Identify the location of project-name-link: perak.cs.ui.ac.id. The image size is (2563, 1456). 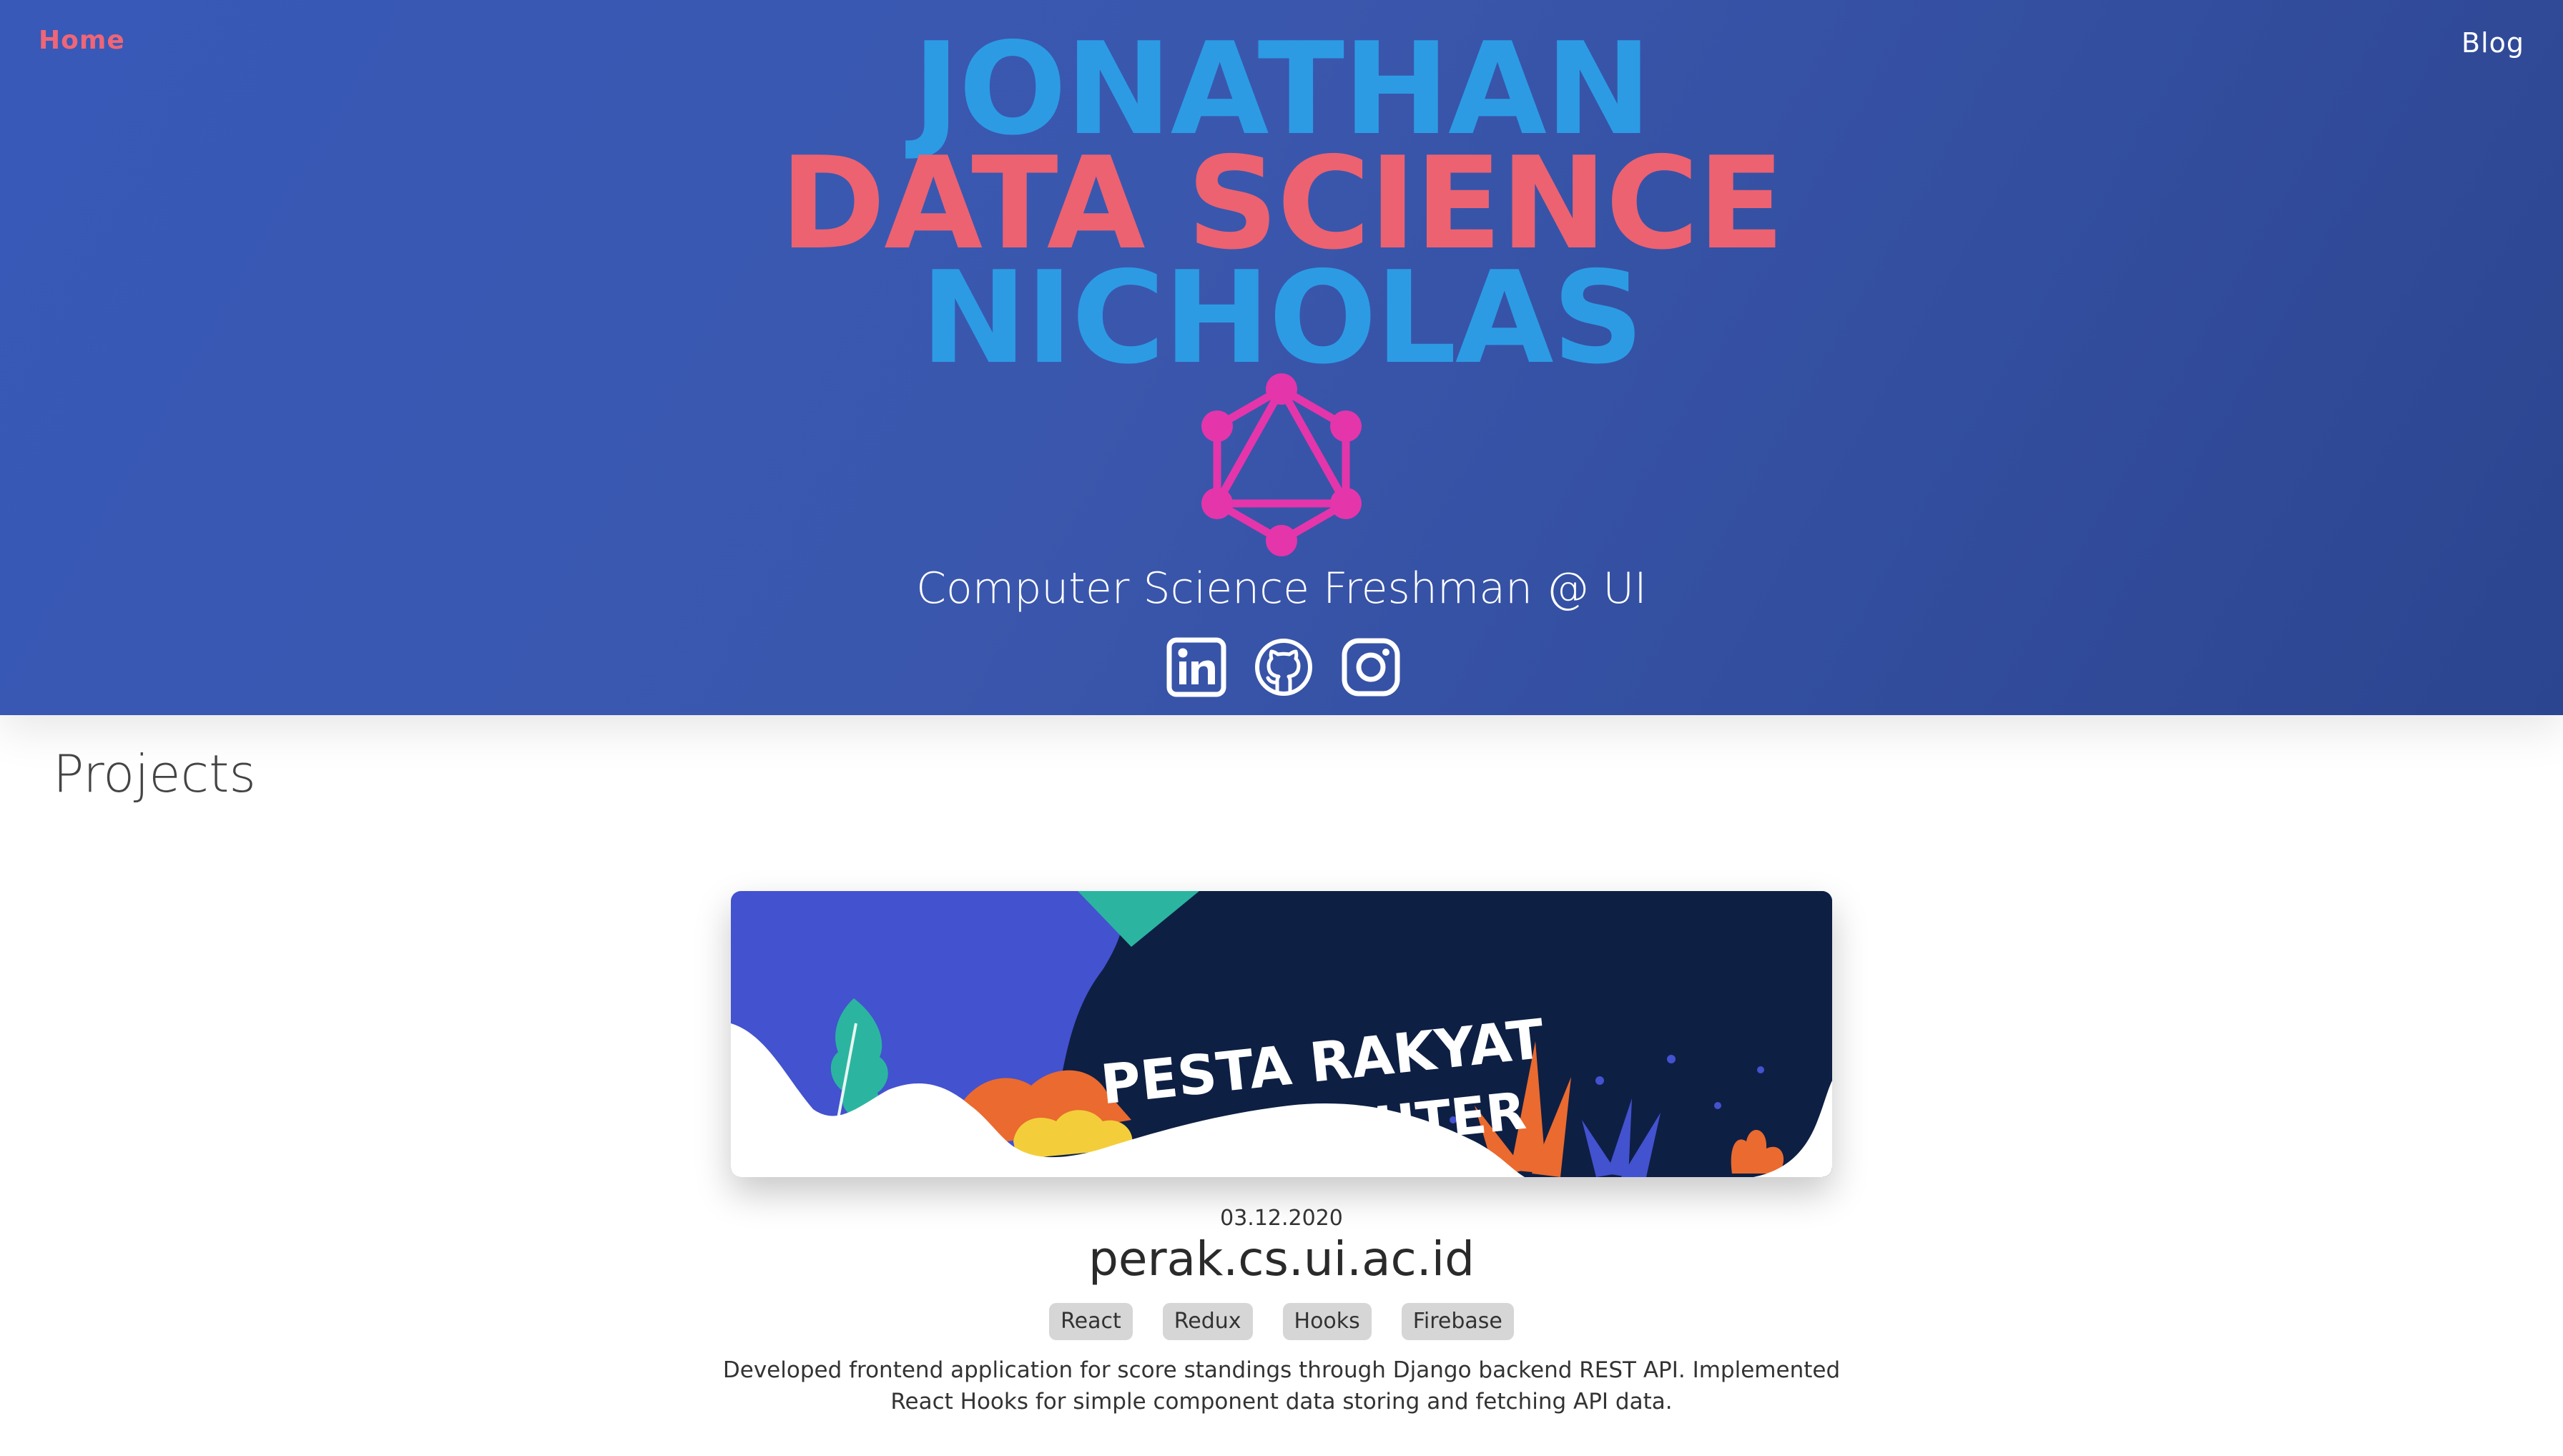
(1281, 1259).